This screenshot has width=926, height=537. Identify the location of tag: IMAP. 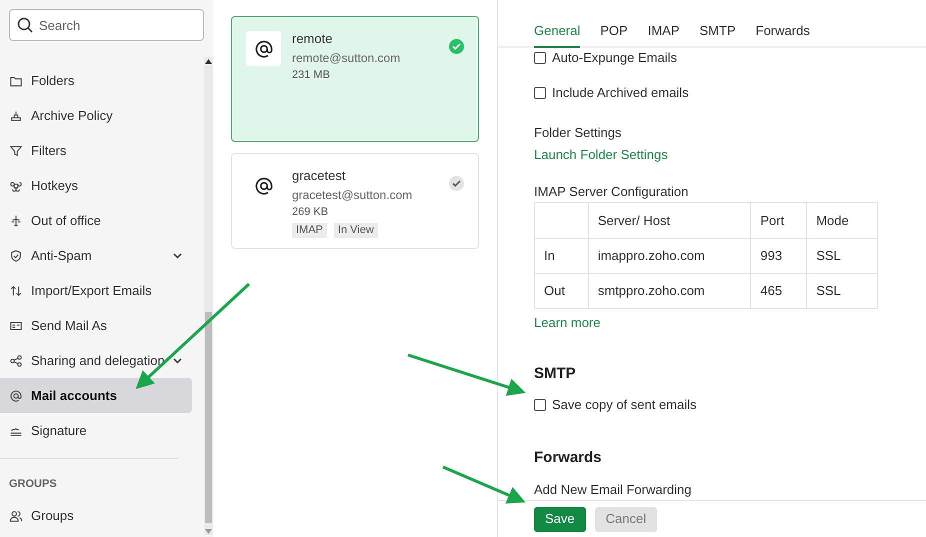
(309, 230).